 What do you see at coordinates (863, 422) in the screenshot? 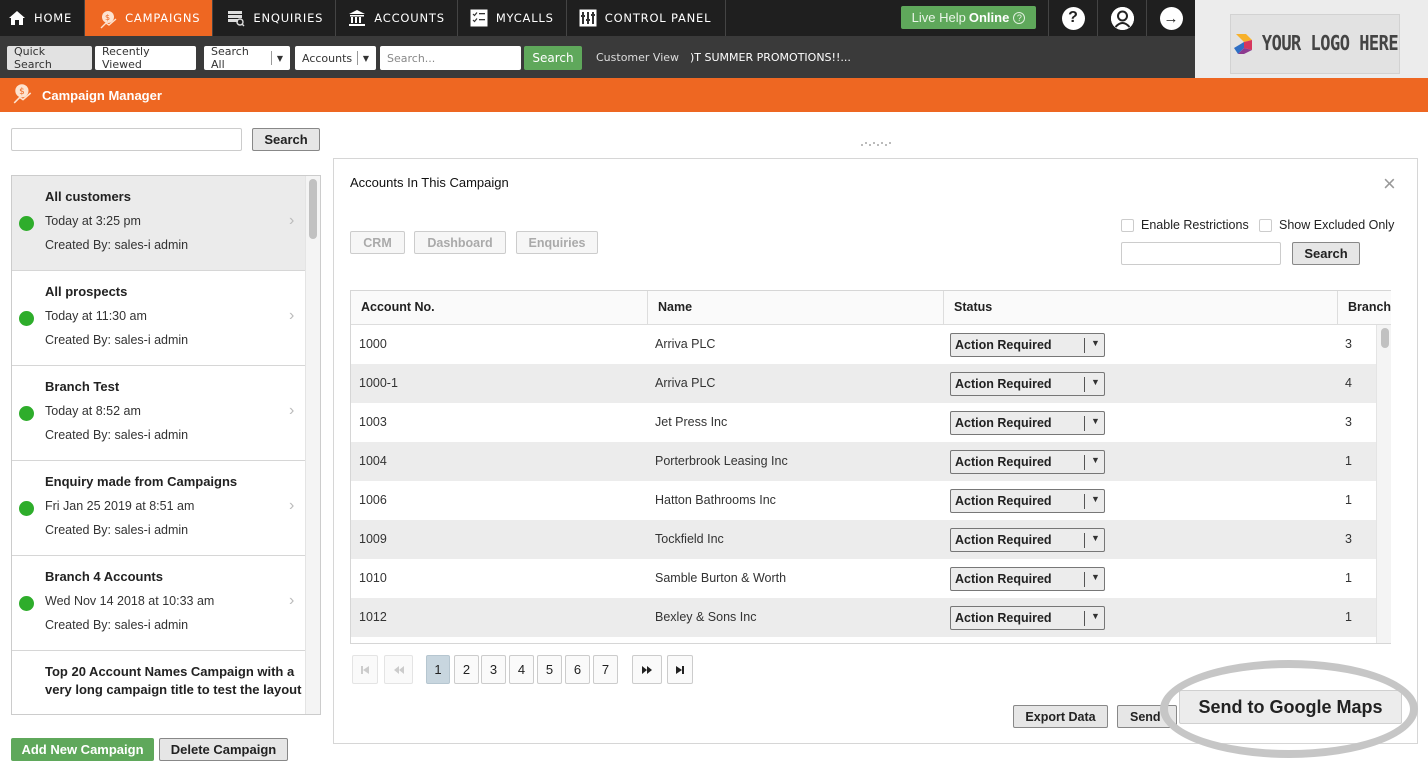
I see `table-row: 1003 Jet Press Inc Action Required ▼ 3` at bounding box center [863, 422].